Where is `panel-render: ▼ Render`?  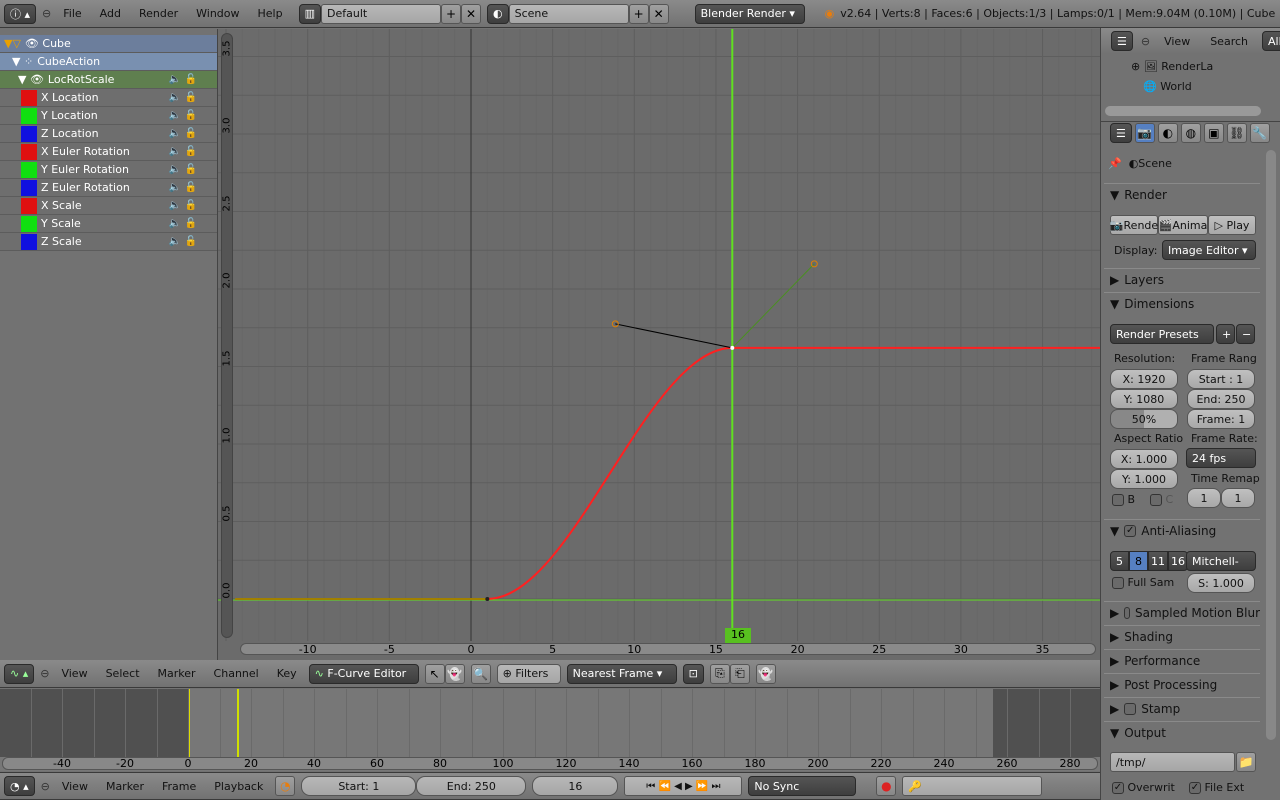
panel-render: ▼ Render is located at coordinates (1182, 194).